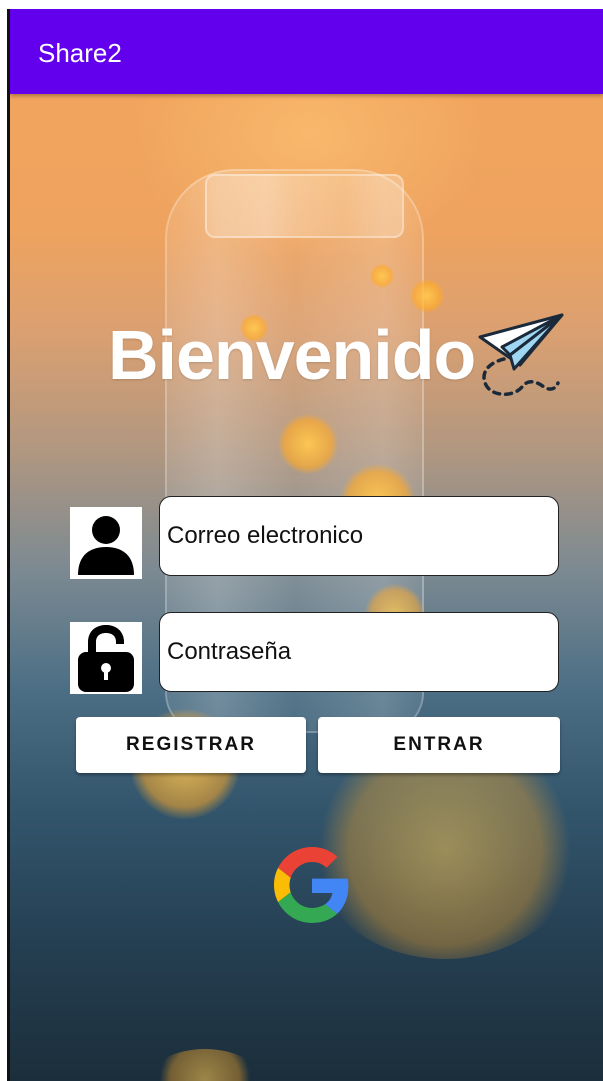 This screenshot has width=603, height=1081. I want to click on user-icon-box, so click(106, 543).